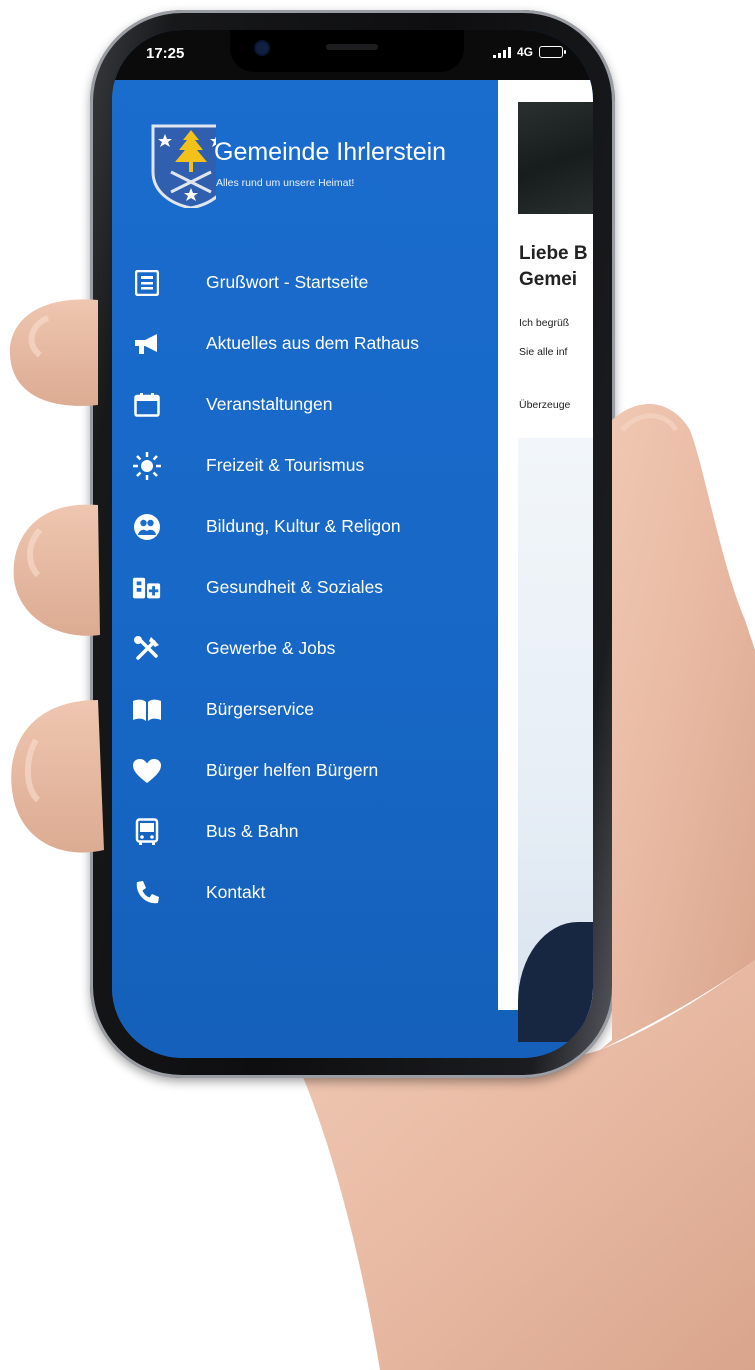  Describe the element at coordinates (285, 465) in the screenshot. I see `menu-label: Freizeit & Tourismus` at that location.